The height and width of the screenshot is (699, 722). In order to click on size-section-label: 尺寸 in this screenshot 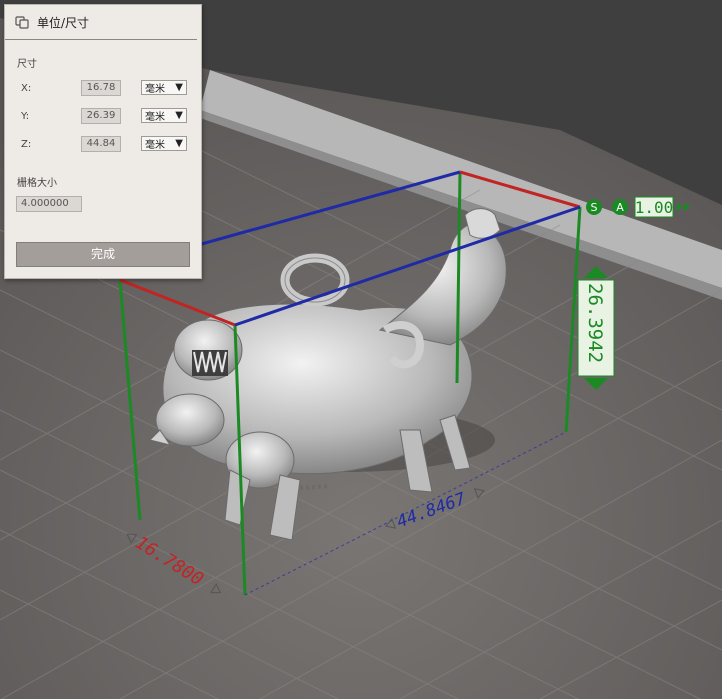, I will do `click(27, 64)`.